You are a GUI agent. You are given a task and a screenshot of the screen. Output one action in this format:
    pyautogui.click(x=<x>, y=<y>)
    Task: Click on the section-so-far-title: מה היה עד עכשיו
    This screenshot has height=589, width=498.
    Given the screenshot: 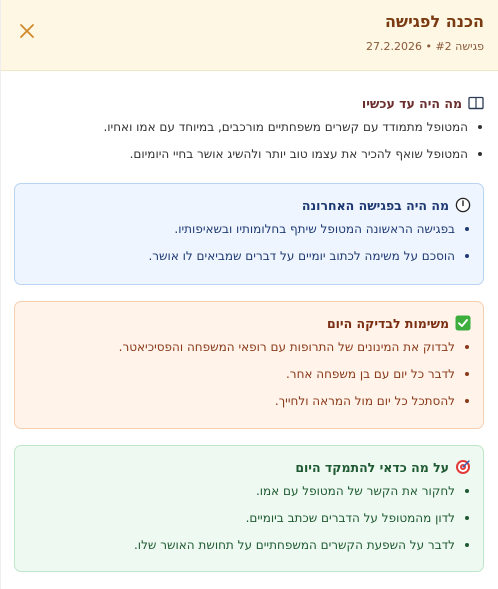 What is the action you would take?
    pyautogui.click(x=411, y=103)
    